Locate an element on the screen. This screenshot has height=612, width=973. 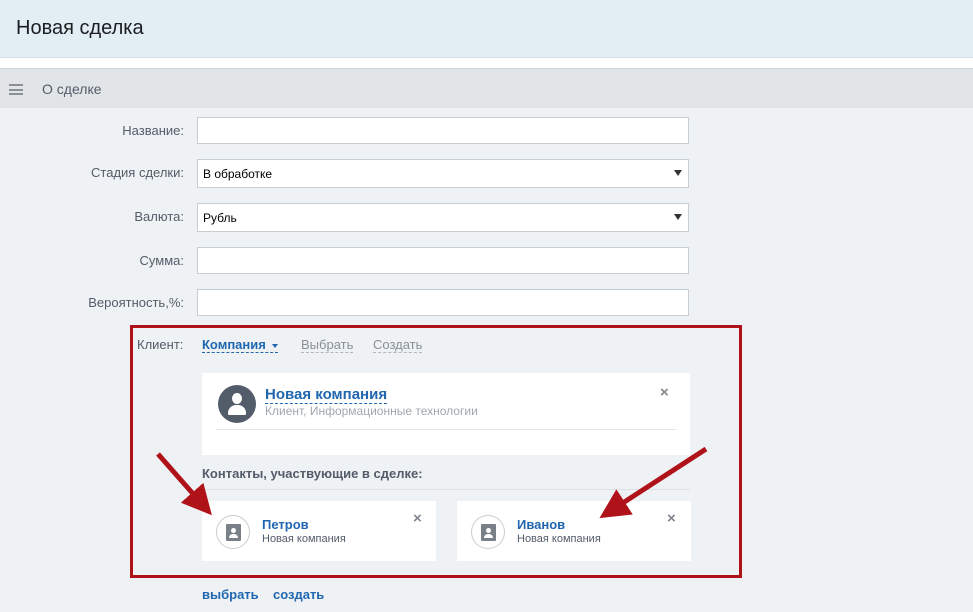
section-title: О сделке is located at coordinates (72, 89).